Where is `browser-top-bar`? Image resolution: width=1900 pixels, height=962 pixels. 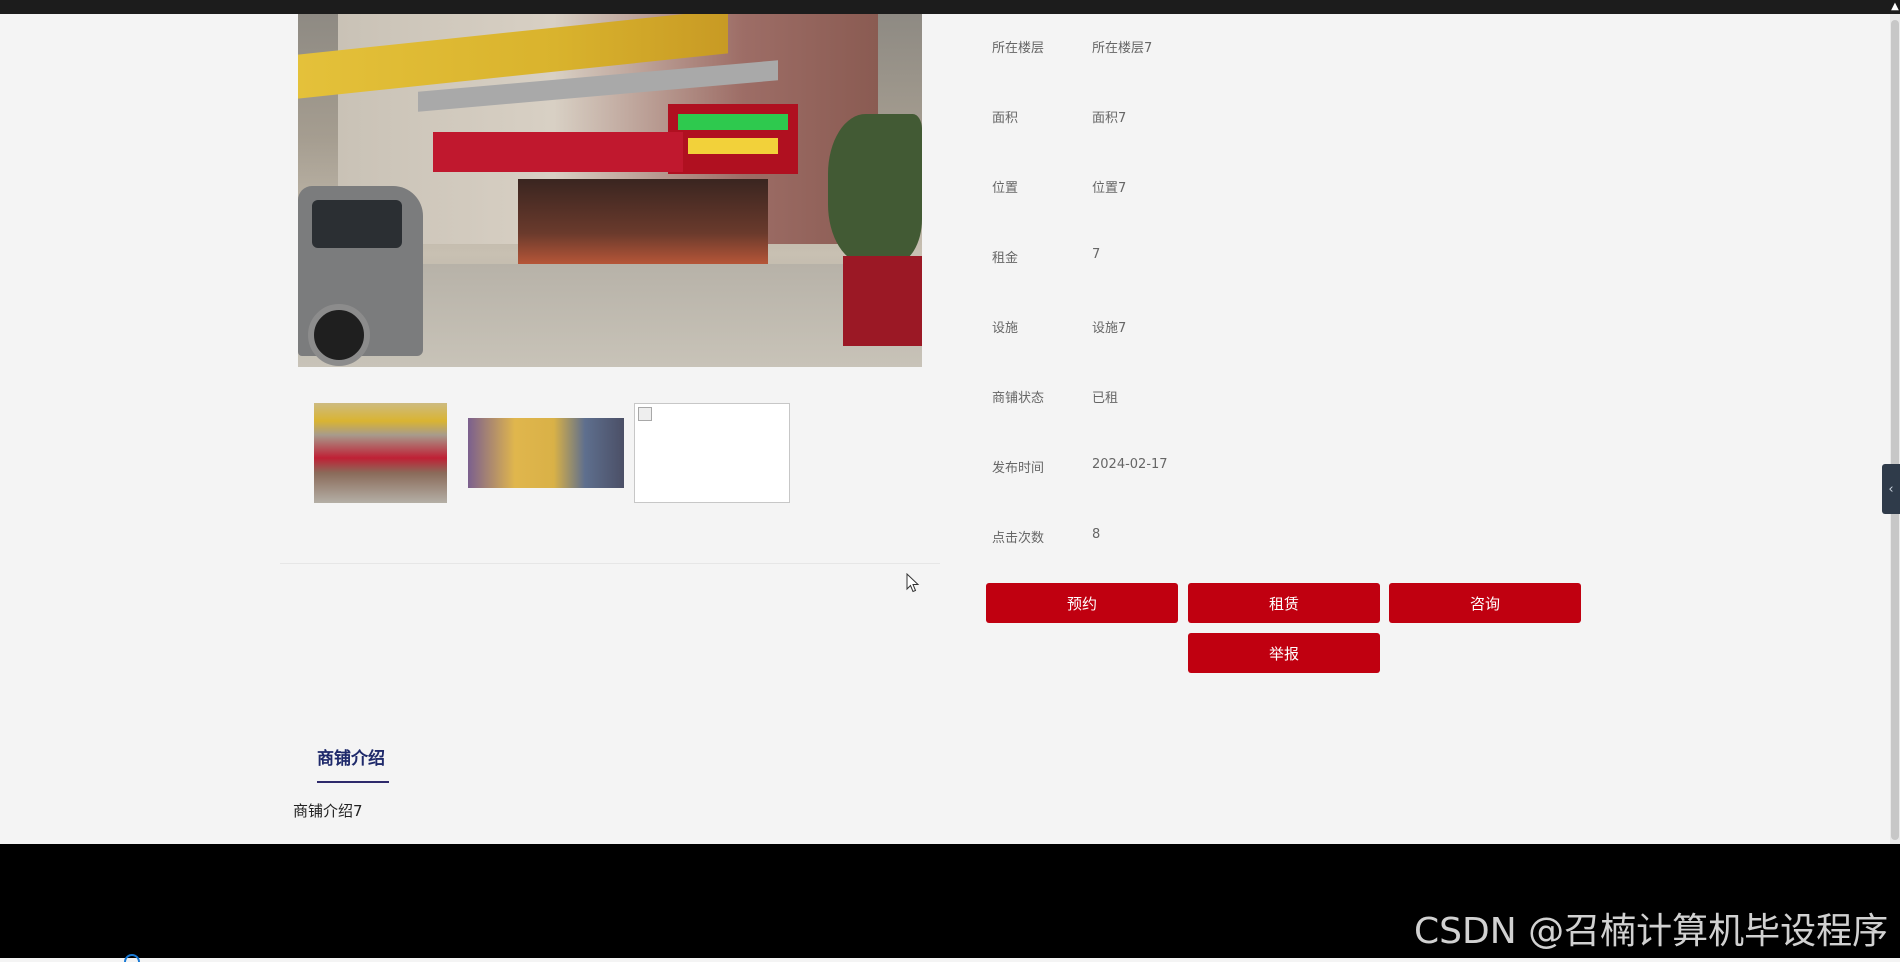 browser-top-bar is located at coordinates (950, 7).